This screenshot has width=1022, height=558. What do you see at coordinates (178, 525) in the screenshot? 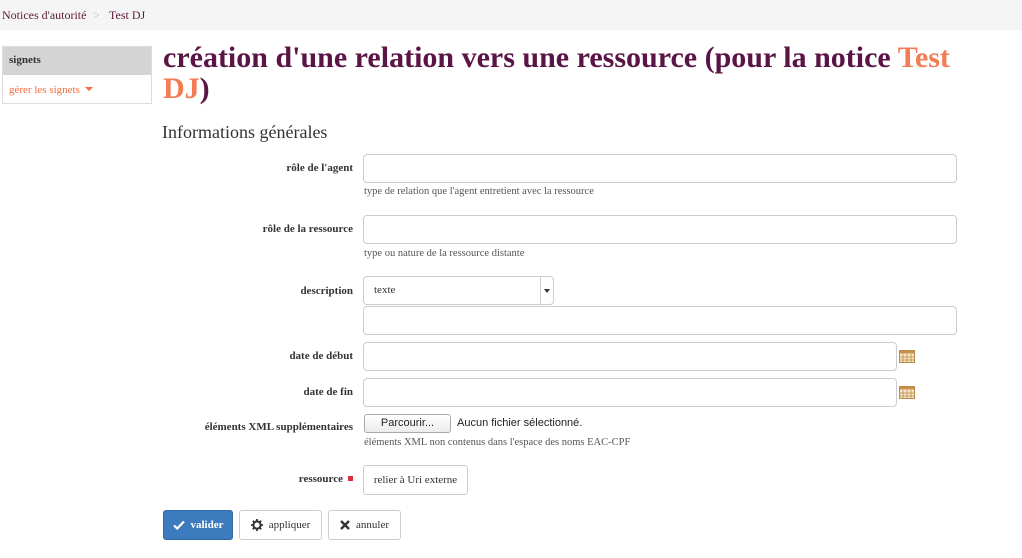
I see `check-icon` at bounding box center [178, 525].